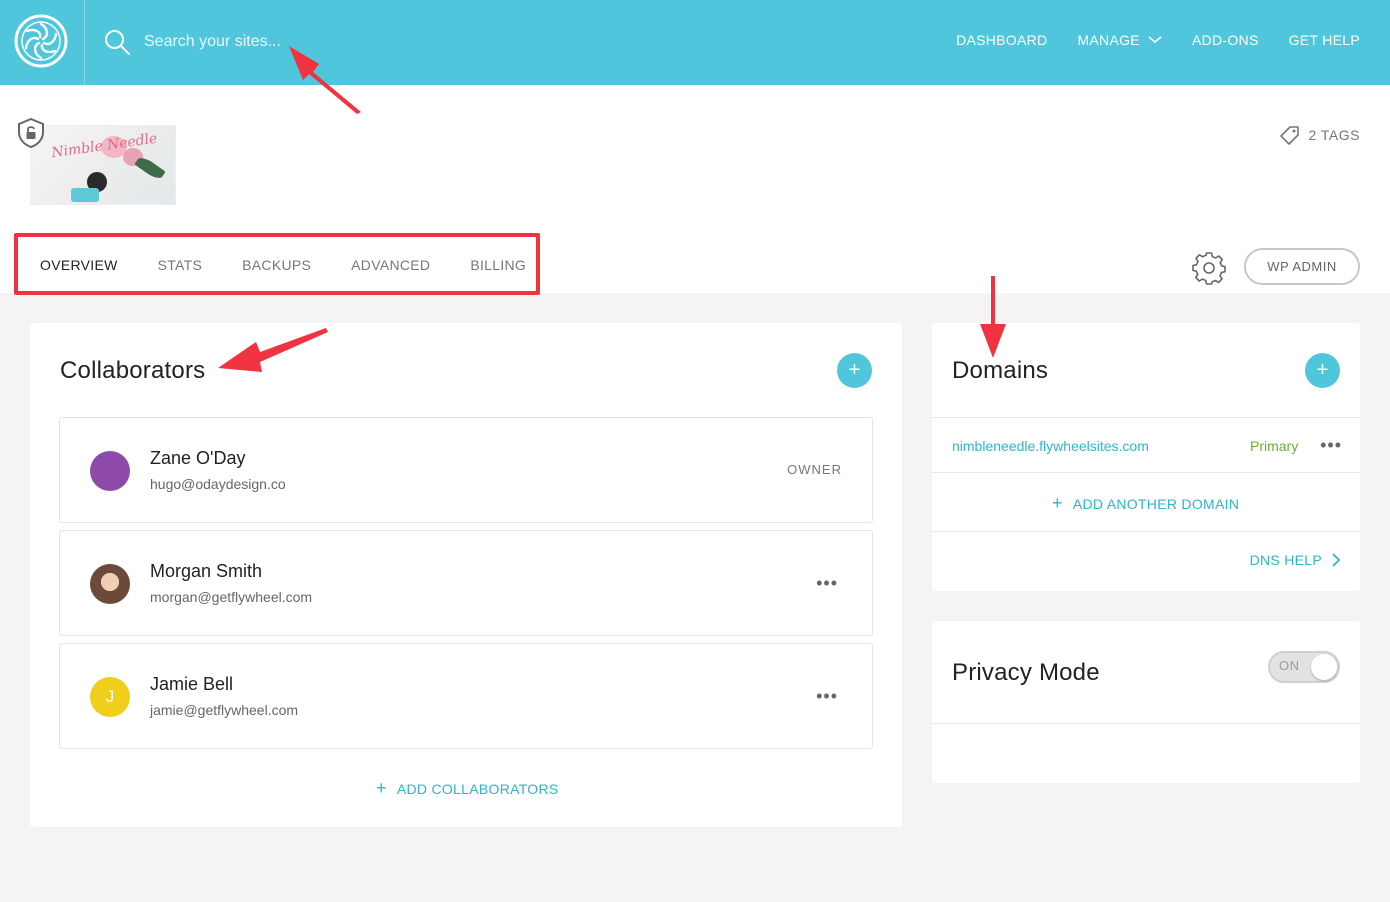 Image resolution: width=1390 pixels, height=902 pixels. Describe the element at coordinates (218, 484) in the screenshot. I see `collaborator-email: hugo@odaydesign.co` at that location.